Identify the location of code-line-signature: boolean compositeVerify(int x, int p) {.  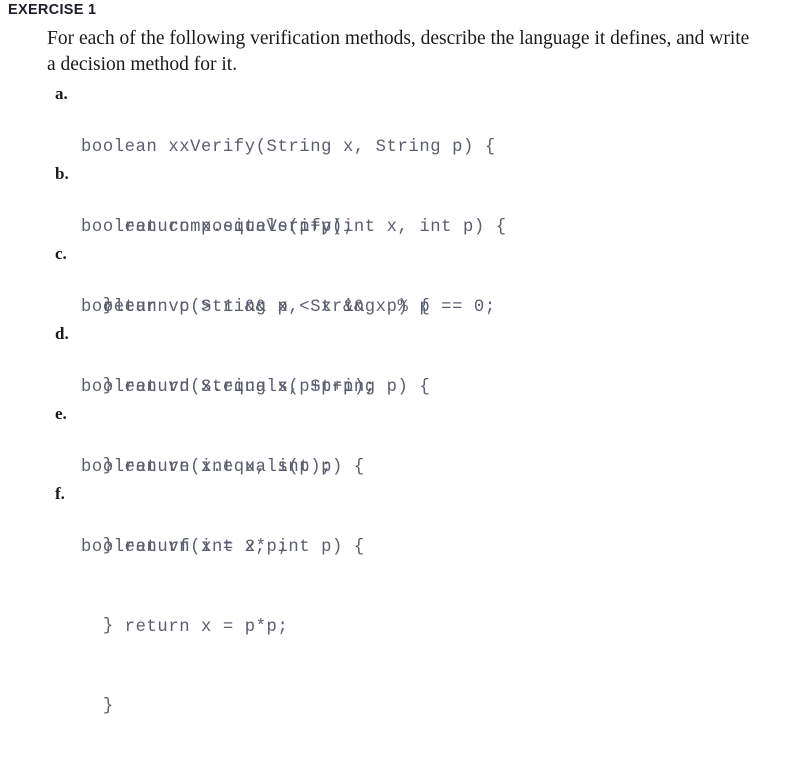
(294, 227).